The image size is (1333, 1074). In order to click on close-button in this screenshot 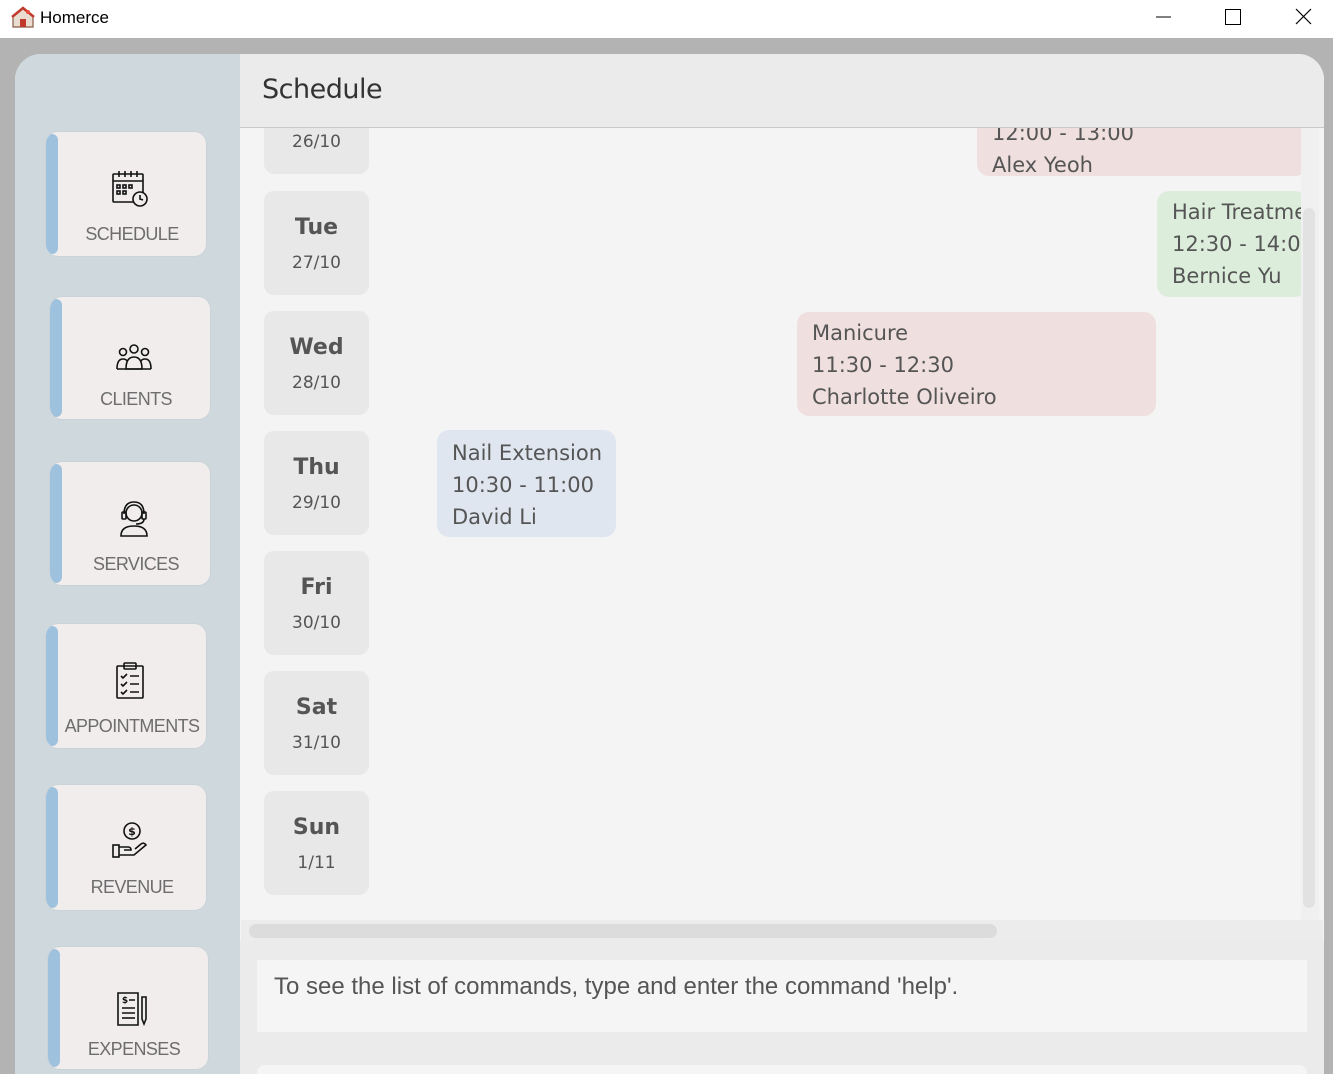, I will do `click(1303, 17)`.